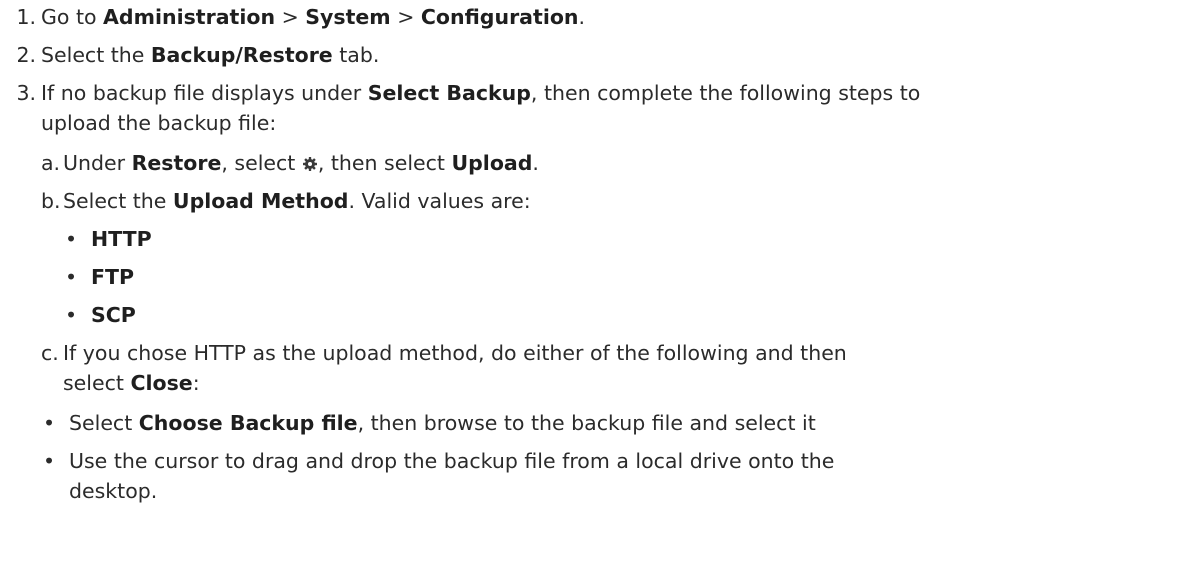 The height and width of the screenshot is (564, 1182). I want to click on step-text: , then complete the following steps to, so click(725, 93).